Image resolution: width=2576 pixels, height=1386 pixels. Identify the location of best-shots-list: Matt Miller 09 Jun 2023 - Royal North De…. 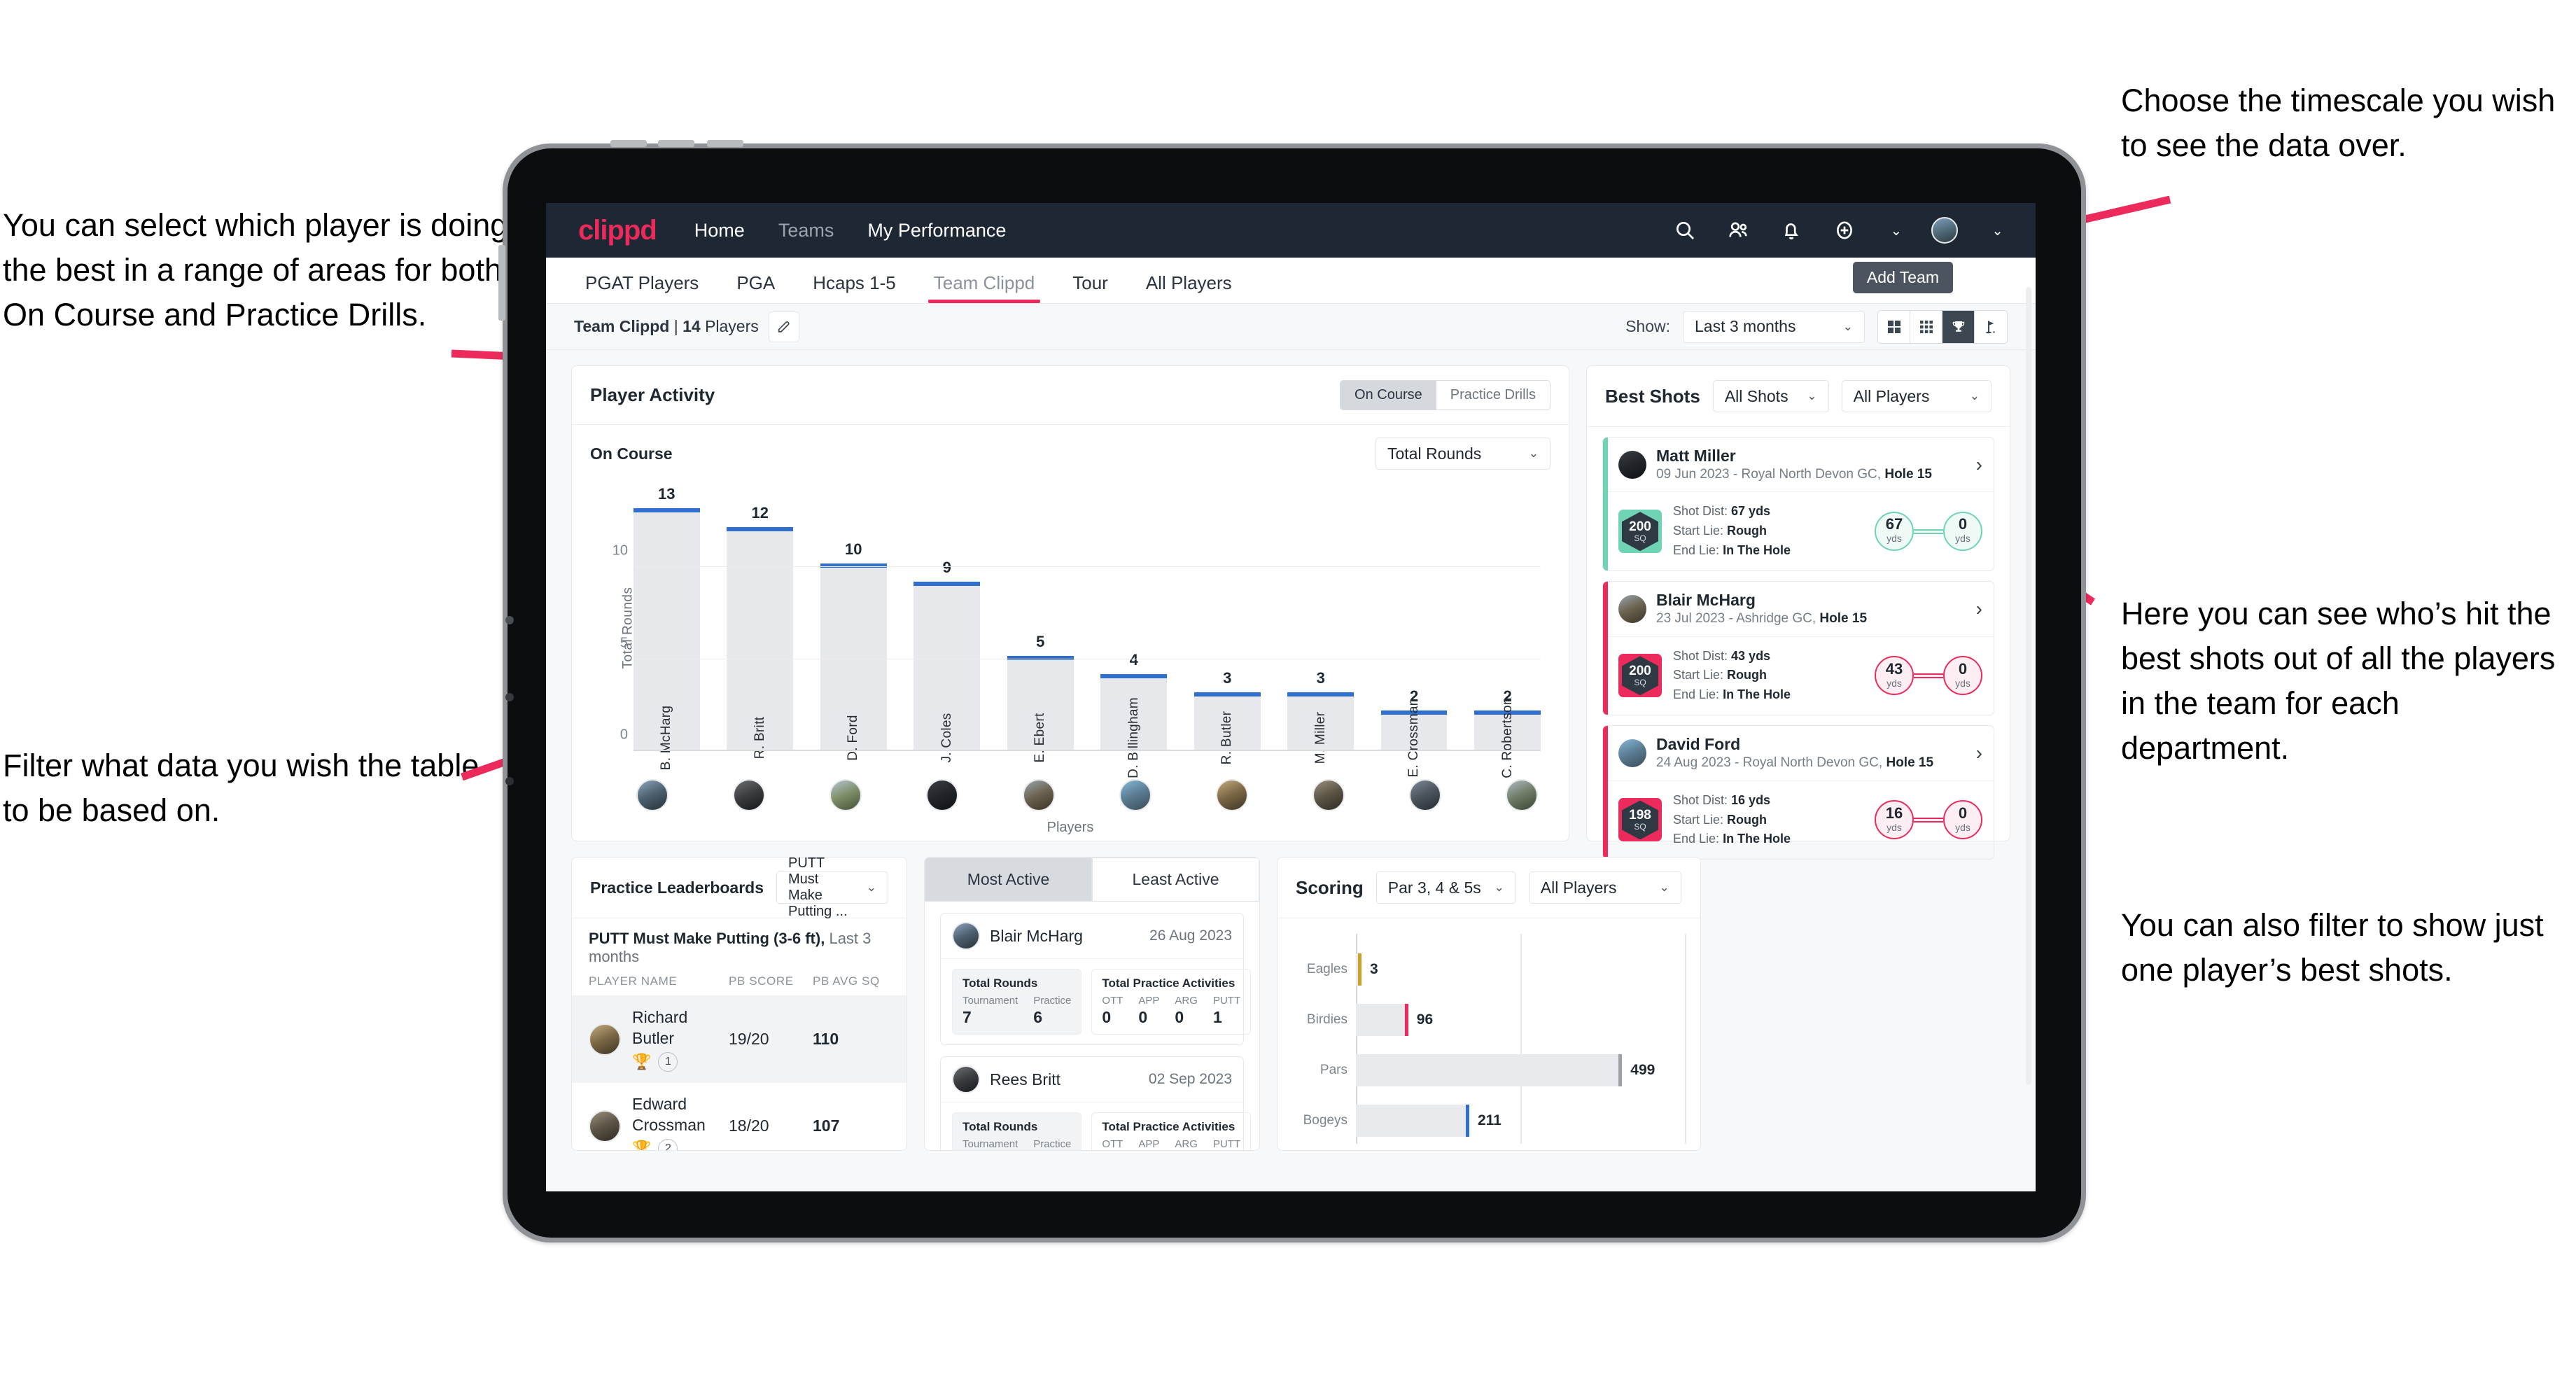
(1798, 648).